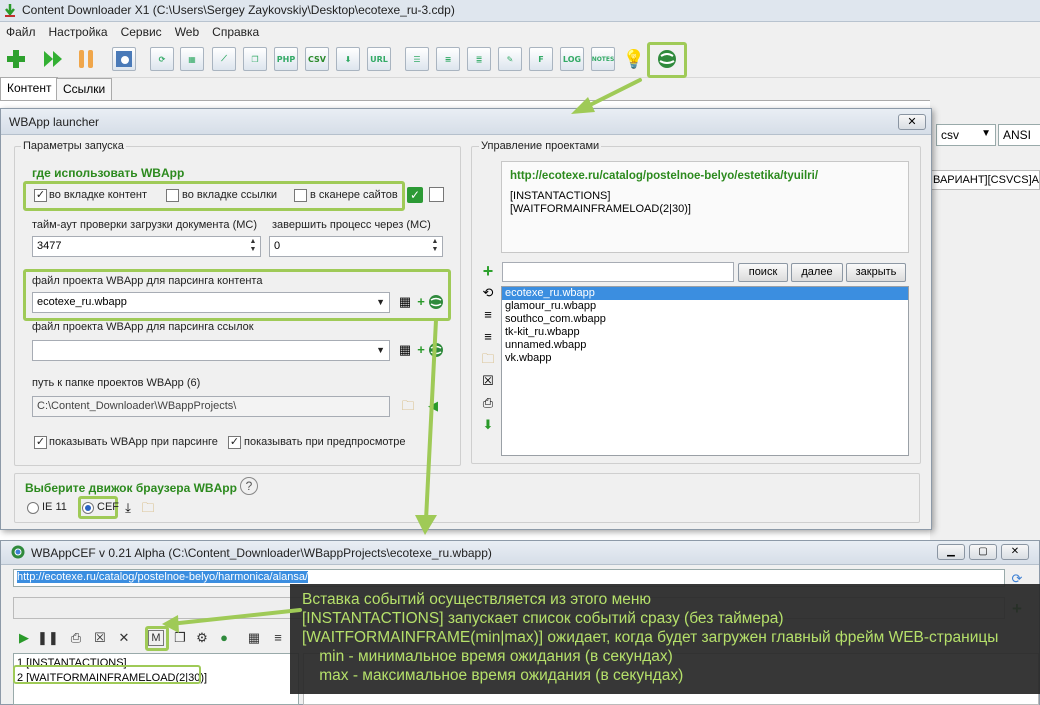 This screenshot has height=705, width=1040. I want to click on log-icon: LOG, so click(572, 59).